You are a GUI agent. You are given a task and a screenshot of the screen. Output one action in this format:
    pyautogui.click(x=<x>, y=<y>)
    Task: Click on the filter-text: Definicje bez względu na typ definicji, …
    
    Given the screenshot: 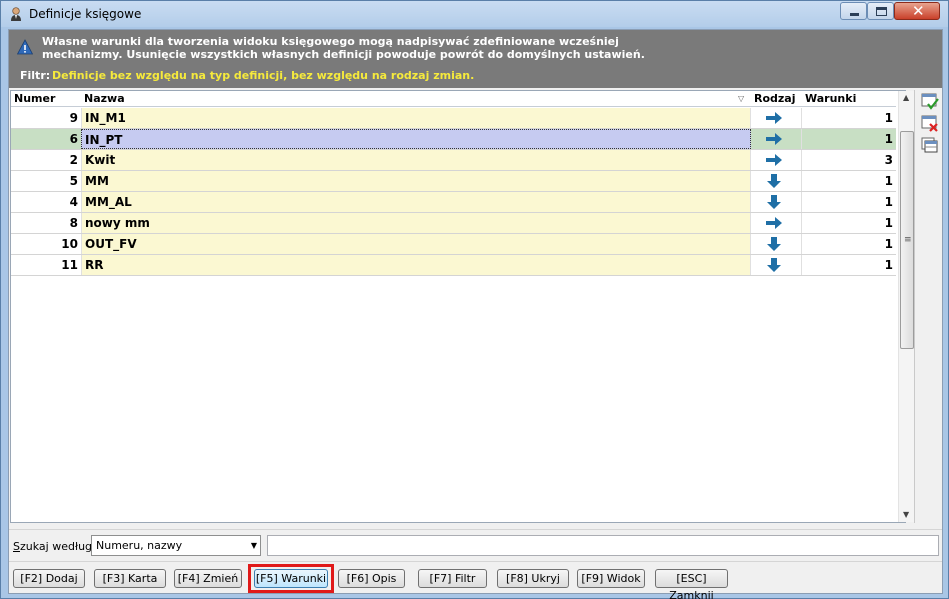 What is the action you would take?
    pyautogui.click(x=263, y=75)
    